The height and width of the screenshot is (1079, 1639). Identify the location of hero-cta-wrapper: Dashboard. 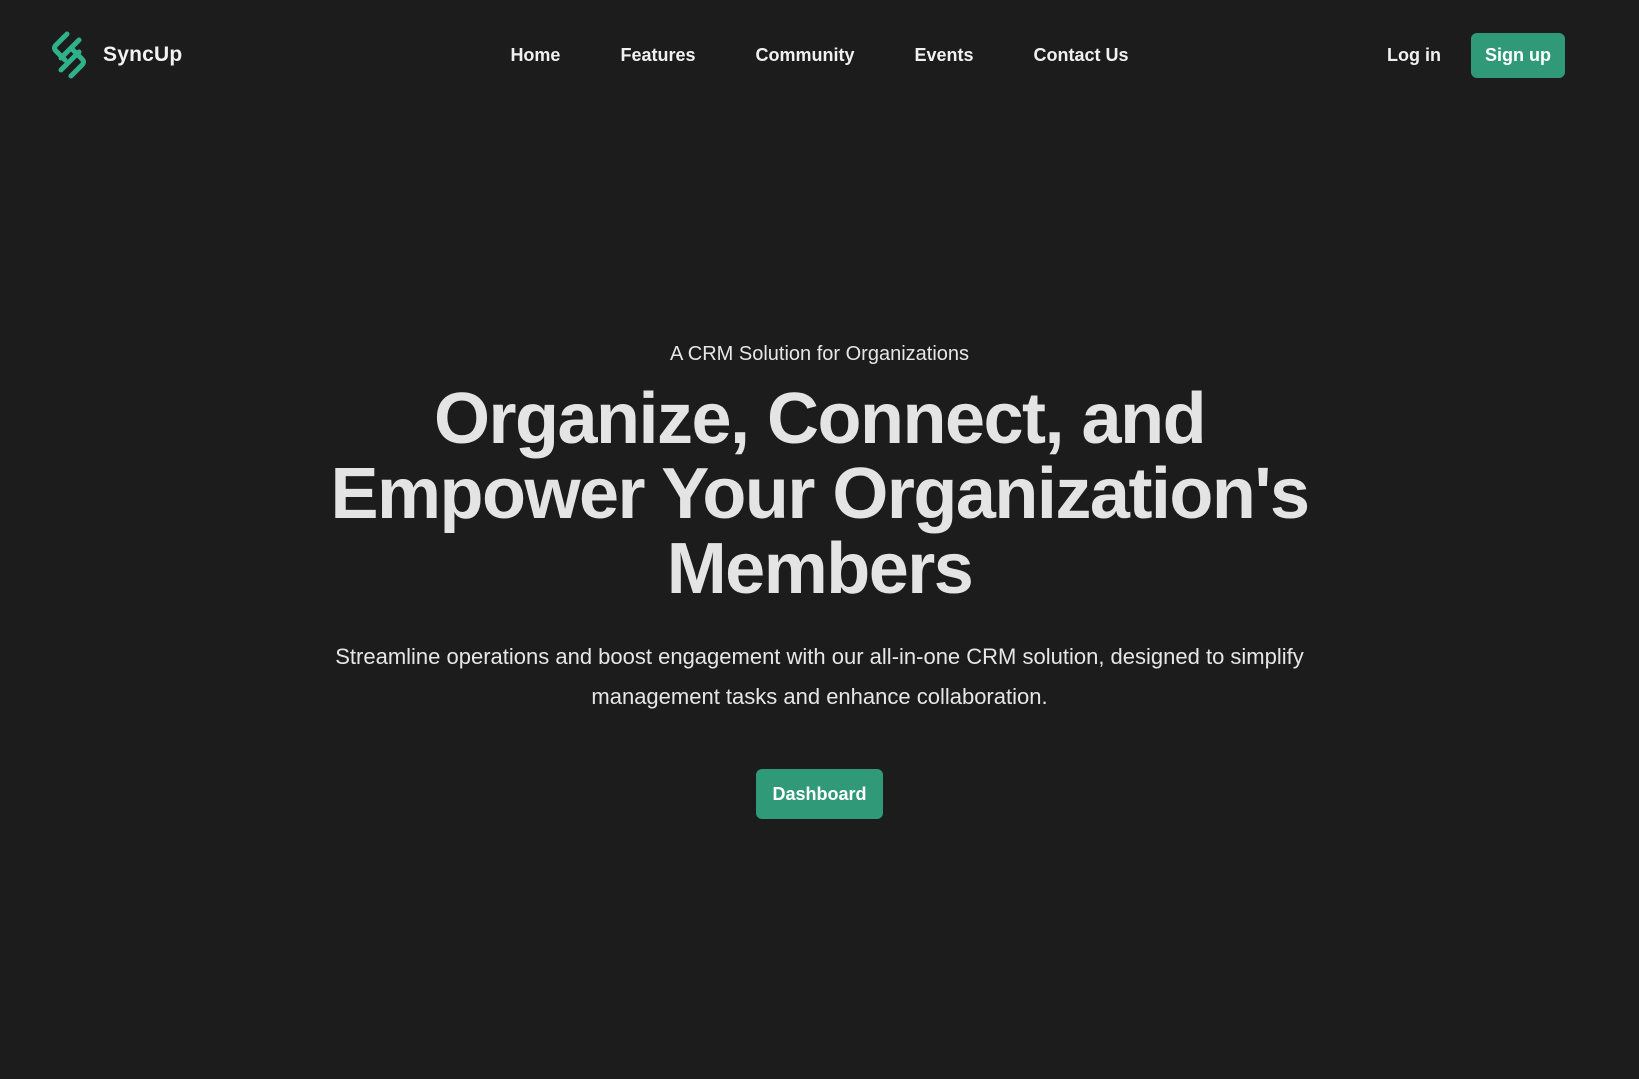
(819, 794).